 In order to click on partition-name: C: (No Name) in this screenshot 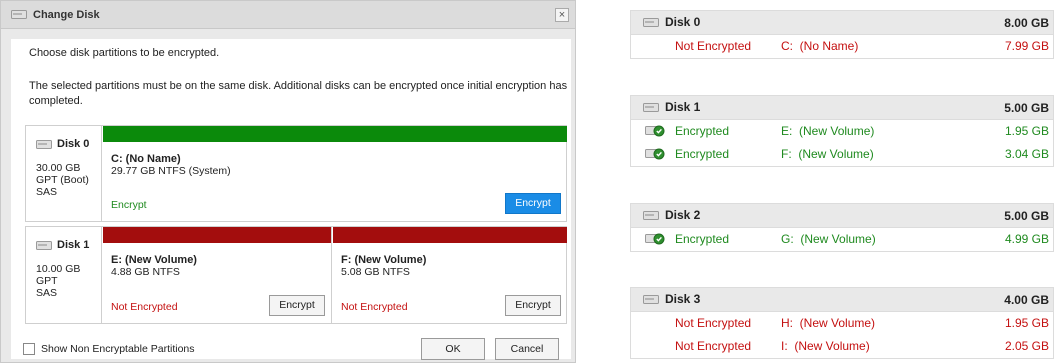, I will do `click(146, 159)`.